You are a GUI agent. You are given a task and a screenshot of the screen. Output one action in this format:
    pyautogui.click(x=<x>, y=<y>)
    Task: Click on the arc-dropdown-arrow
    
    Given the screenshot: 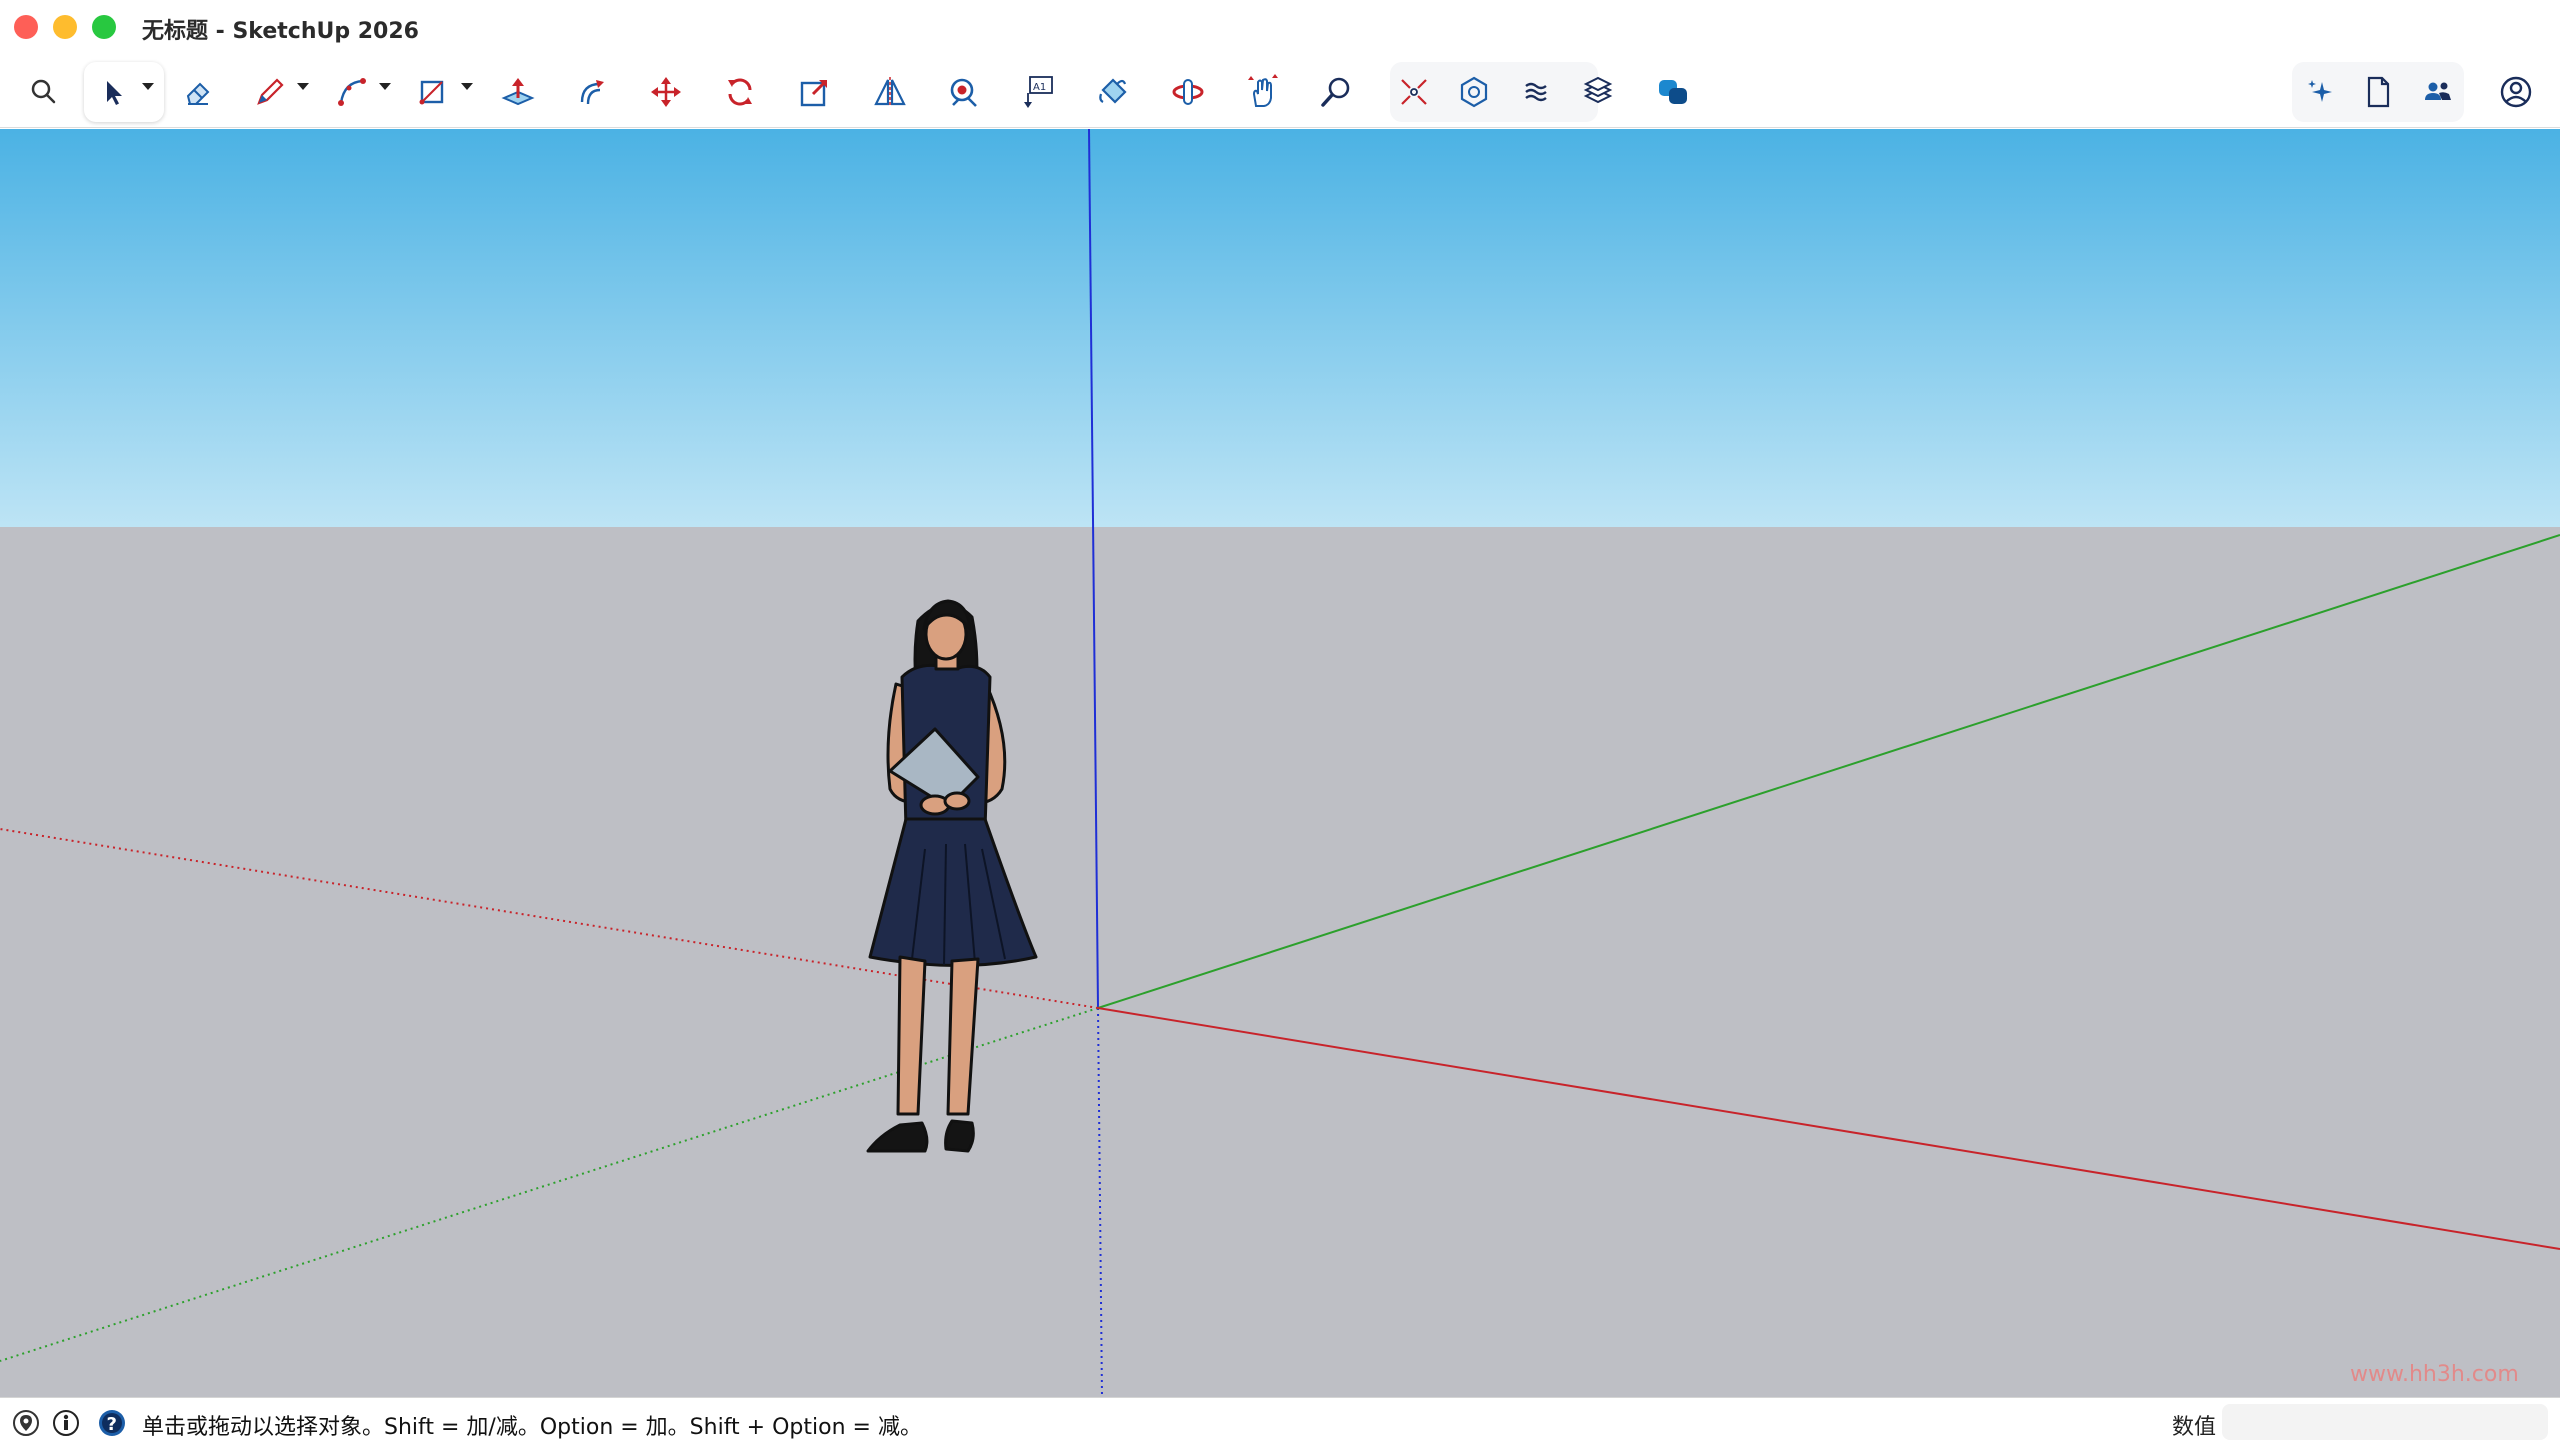 What is the action you would take?
    pyautogui.click(x=385, y=86)
    